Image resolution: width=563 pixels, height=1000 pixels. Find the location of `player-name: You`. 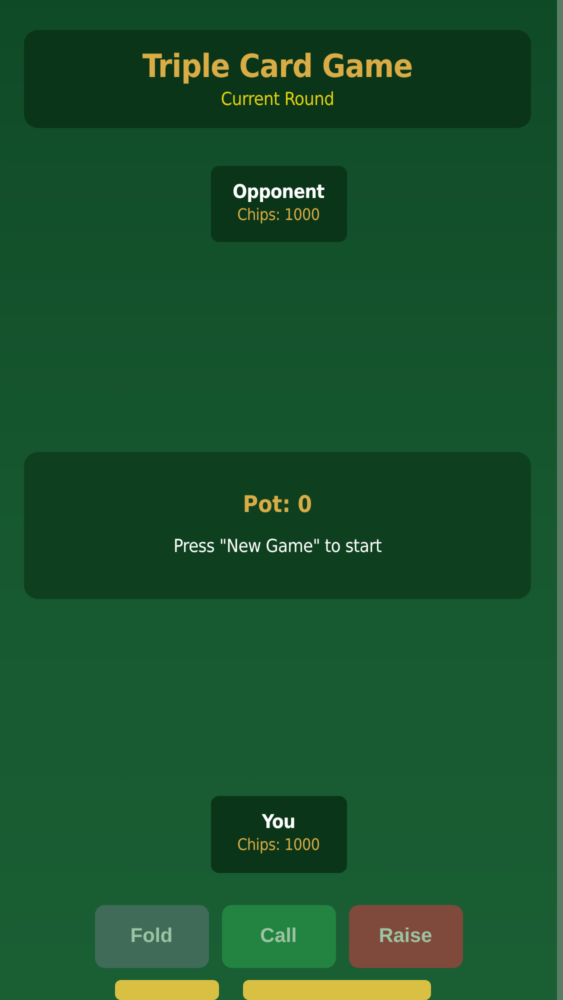

player-name: You is located at coordinates (279, 822).